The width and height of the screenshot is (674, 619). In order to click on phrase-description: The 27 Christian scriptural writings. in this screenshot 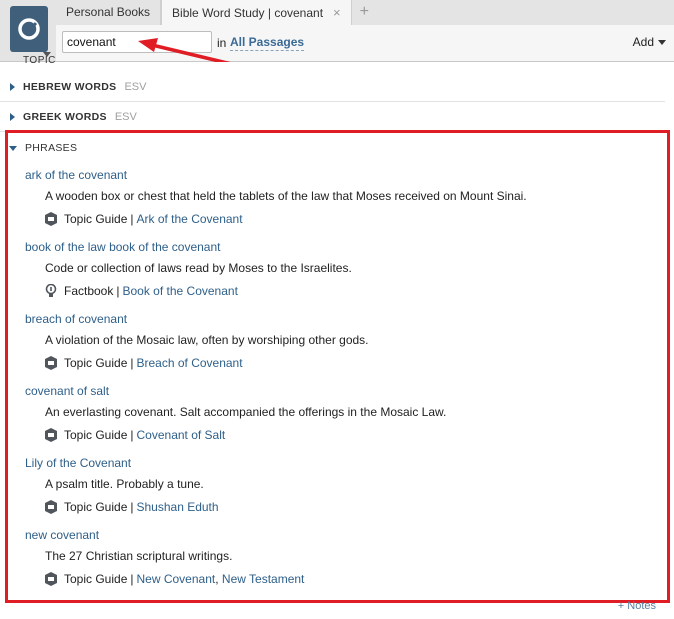, I will do `click(139, 556)`.